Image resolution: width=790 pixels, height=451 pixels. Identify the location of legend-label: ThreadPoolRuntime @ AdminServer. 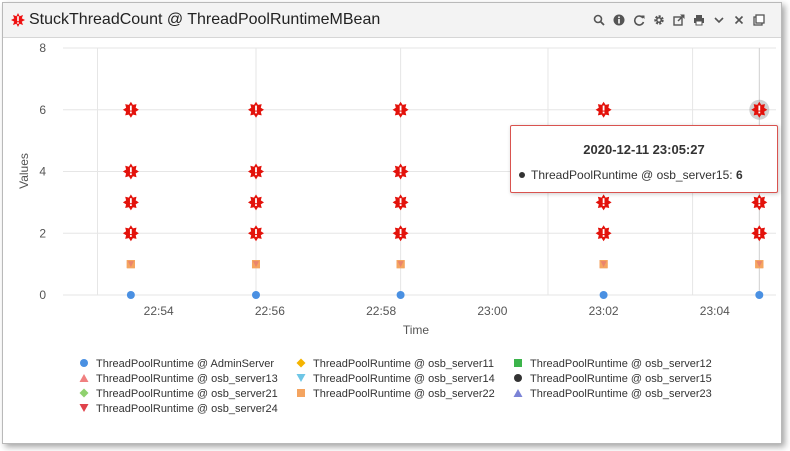
(185, 364).